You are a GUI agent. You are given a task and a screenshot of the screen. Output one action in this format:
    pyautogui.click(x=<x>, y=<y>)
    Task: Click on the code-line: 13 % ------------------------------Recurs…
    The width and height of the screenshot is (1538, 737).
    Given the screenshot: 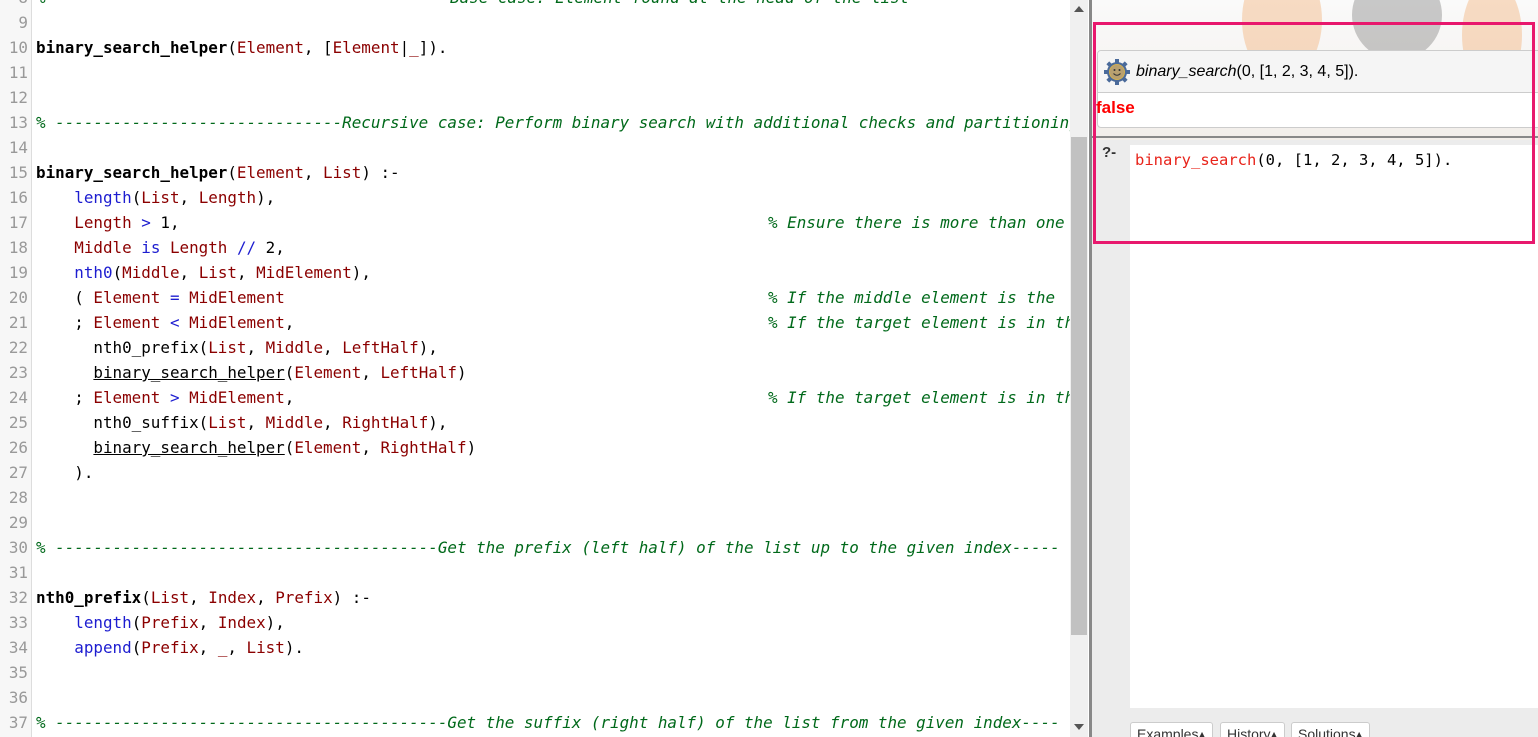 What is the action you would take?
    pyautogui.click(x=535, y=122)
    